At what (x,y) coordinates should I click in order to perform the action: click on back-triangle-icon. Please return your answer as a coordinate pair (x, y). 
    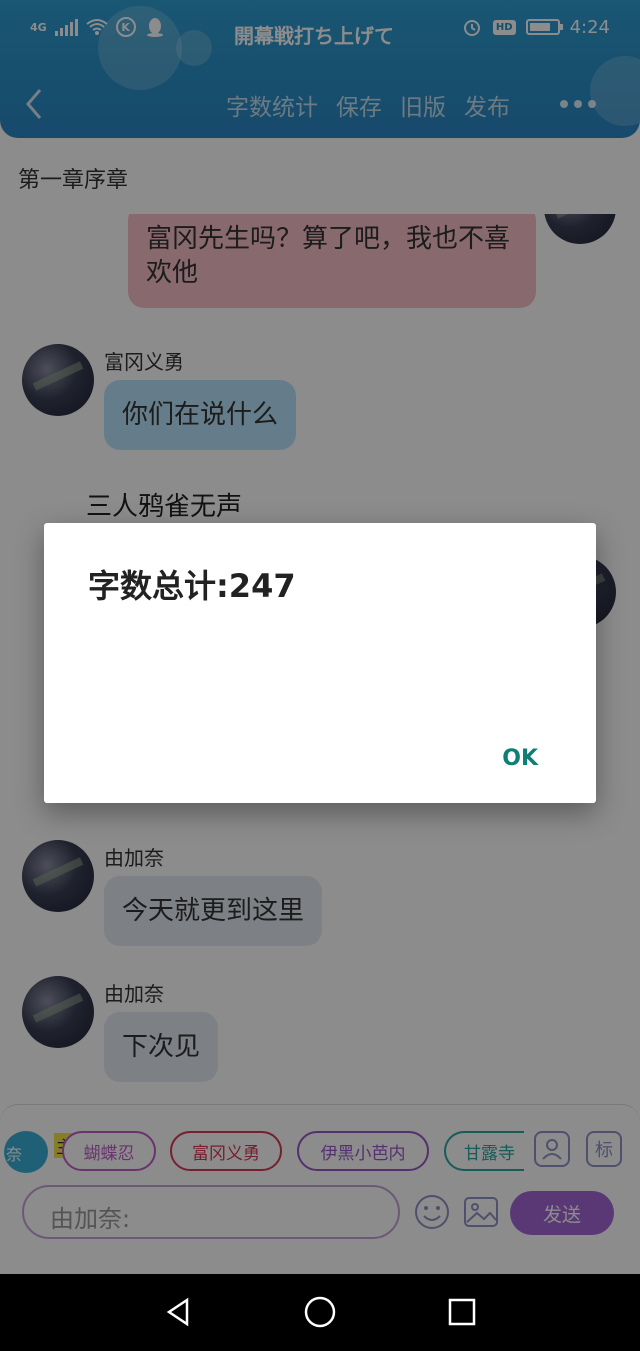
    Looking at the image, I should click on (178, 1312).